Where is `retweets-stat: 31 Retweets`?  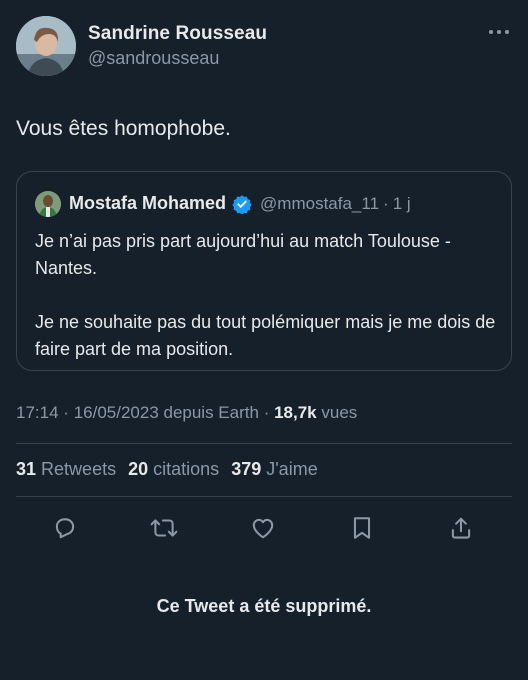
retweets-stat: 31 Retweets is located at coordinates (66, 469).